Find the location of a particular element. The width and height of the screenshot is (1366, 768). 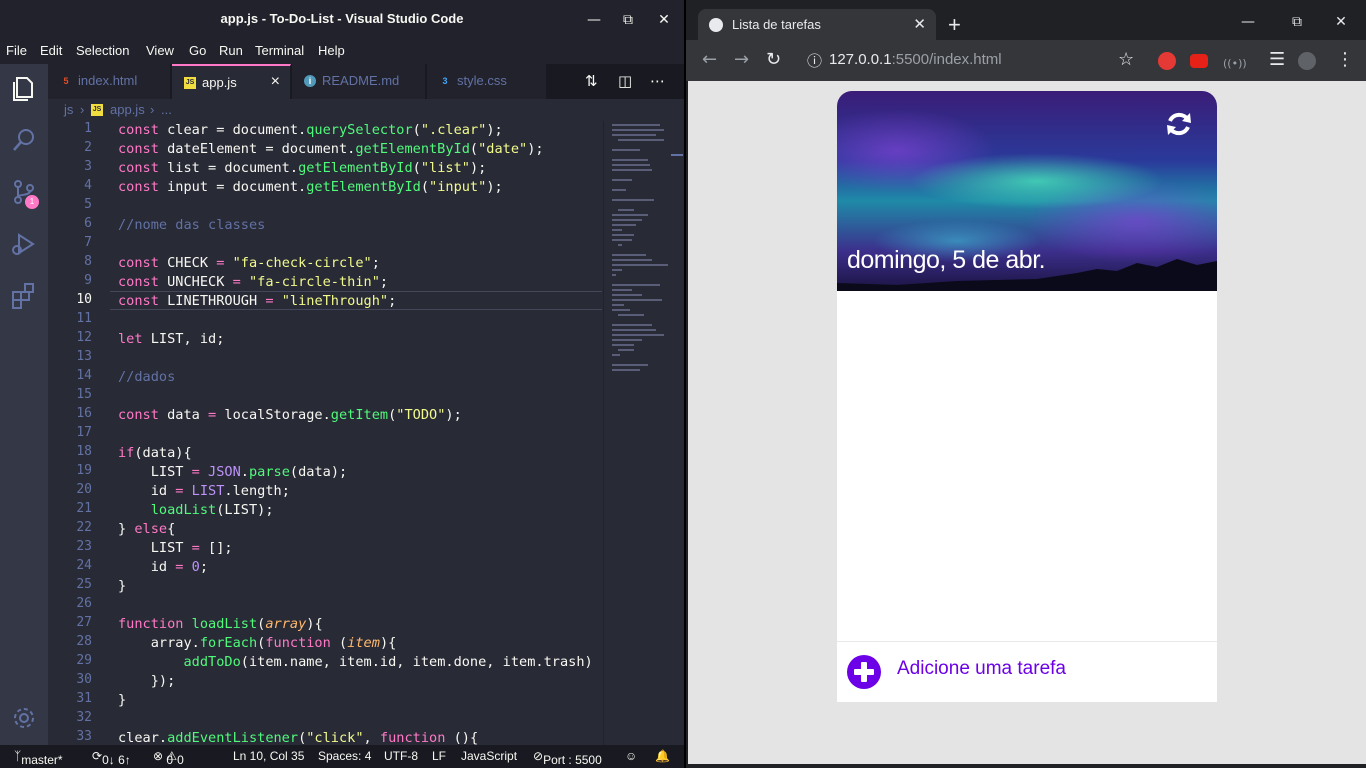

globe-icon is located at coordinates (716, 25).